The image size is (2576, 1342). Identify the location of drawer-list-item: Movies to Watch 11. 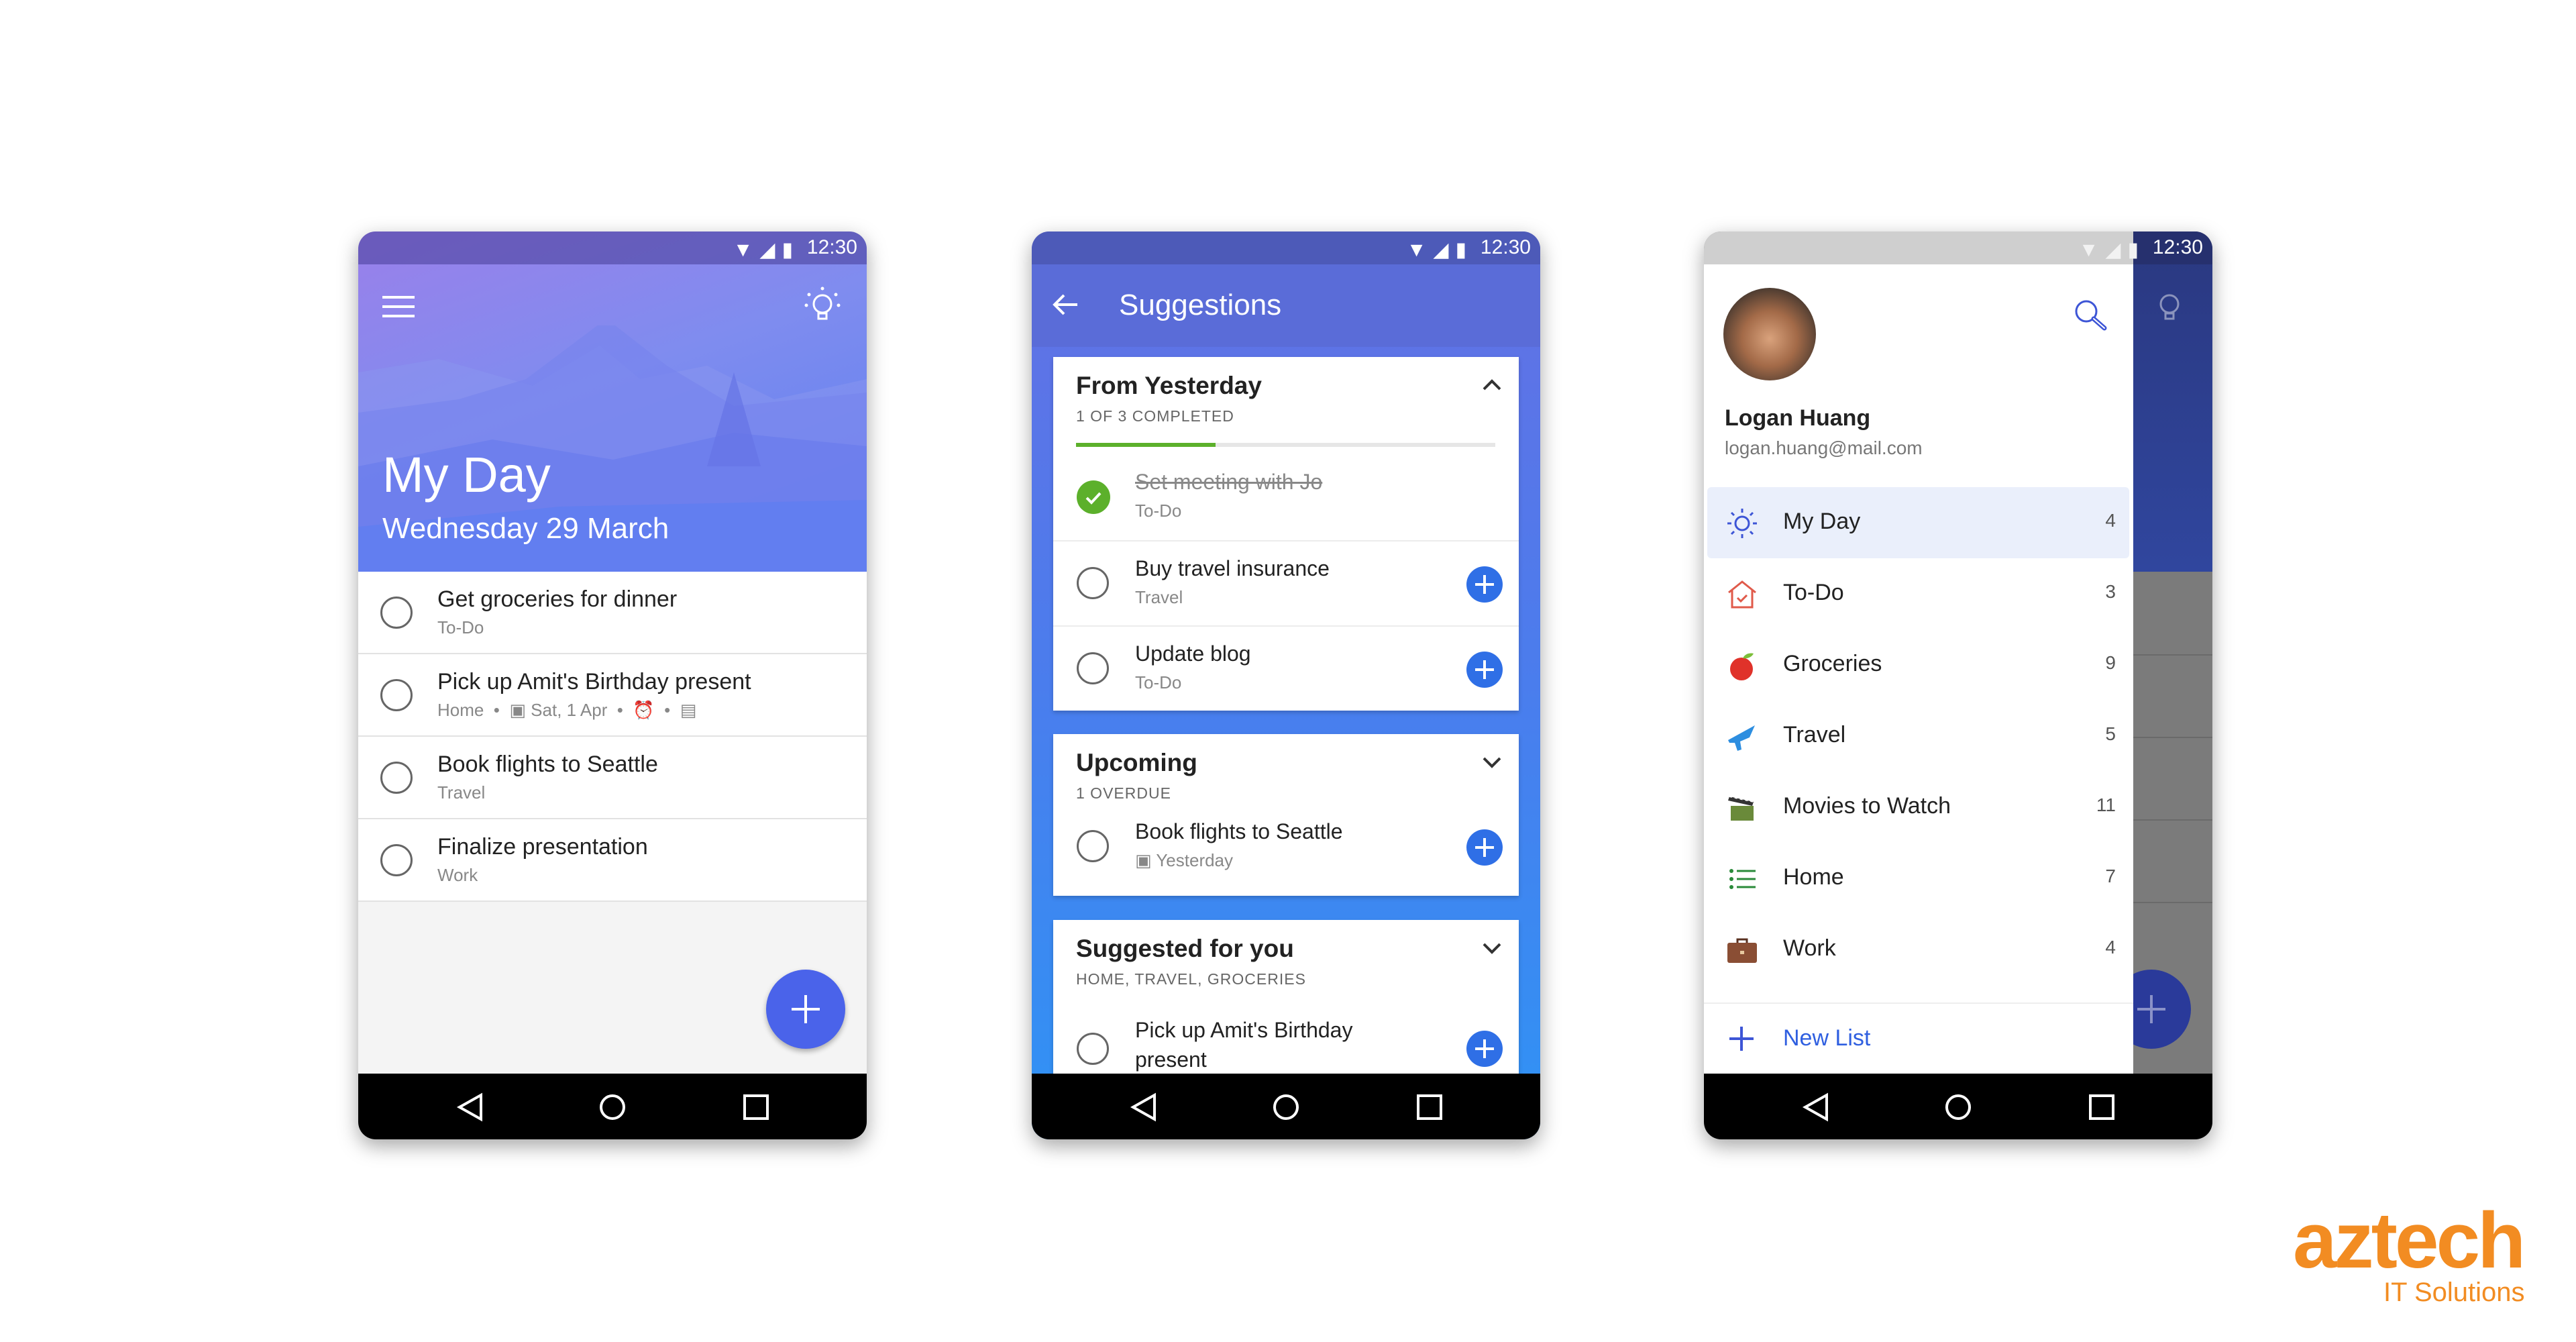
(1918, 808).